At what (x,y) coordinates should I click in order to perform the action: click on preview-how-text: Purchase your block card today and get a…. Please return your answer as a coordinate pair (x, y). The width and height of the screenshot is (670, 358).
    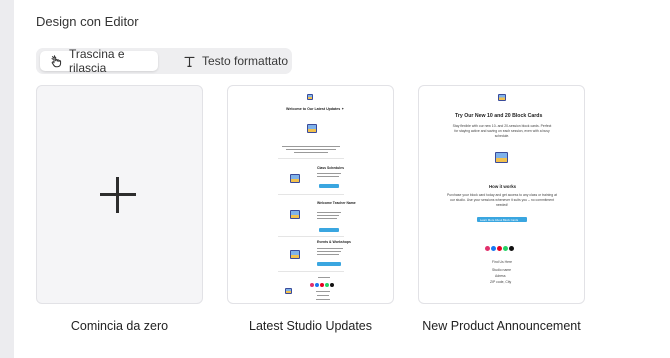
    Looking at the image, I should click on (502, 200).